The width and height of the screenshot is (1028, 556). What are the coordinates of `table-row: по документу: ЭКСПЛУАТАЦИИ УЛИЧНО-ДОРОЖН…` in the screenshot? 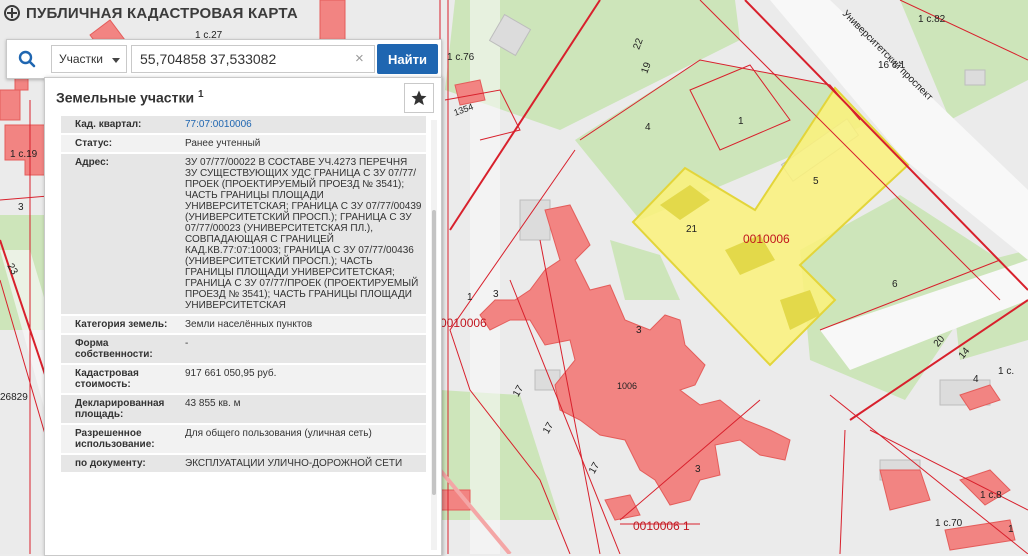 It's located at (243, 463).